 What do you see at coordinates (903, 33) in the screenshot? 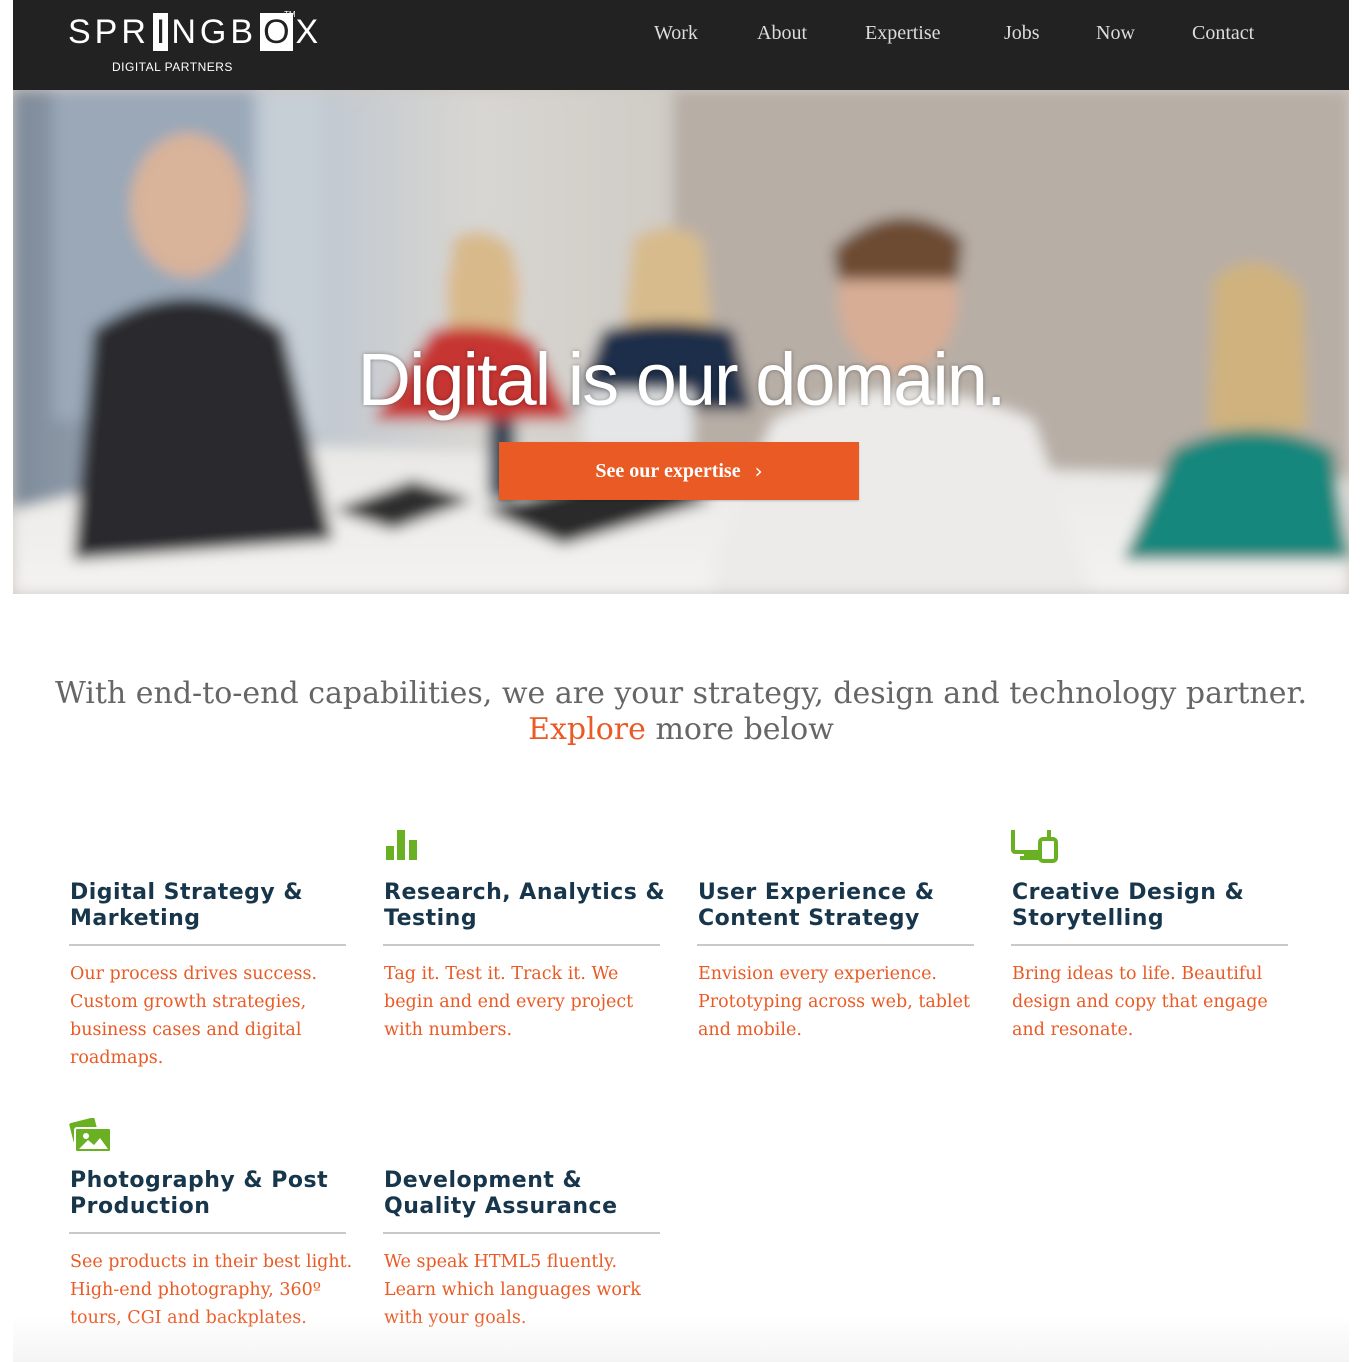
I see `nav-expertise: Expertise` at bounding box center [903, 33].